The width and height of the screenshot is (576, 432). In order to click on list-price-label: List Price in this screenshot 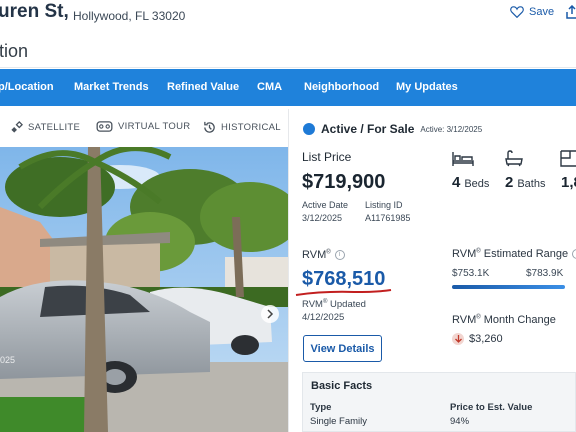, I will do `click(327, 157)`.